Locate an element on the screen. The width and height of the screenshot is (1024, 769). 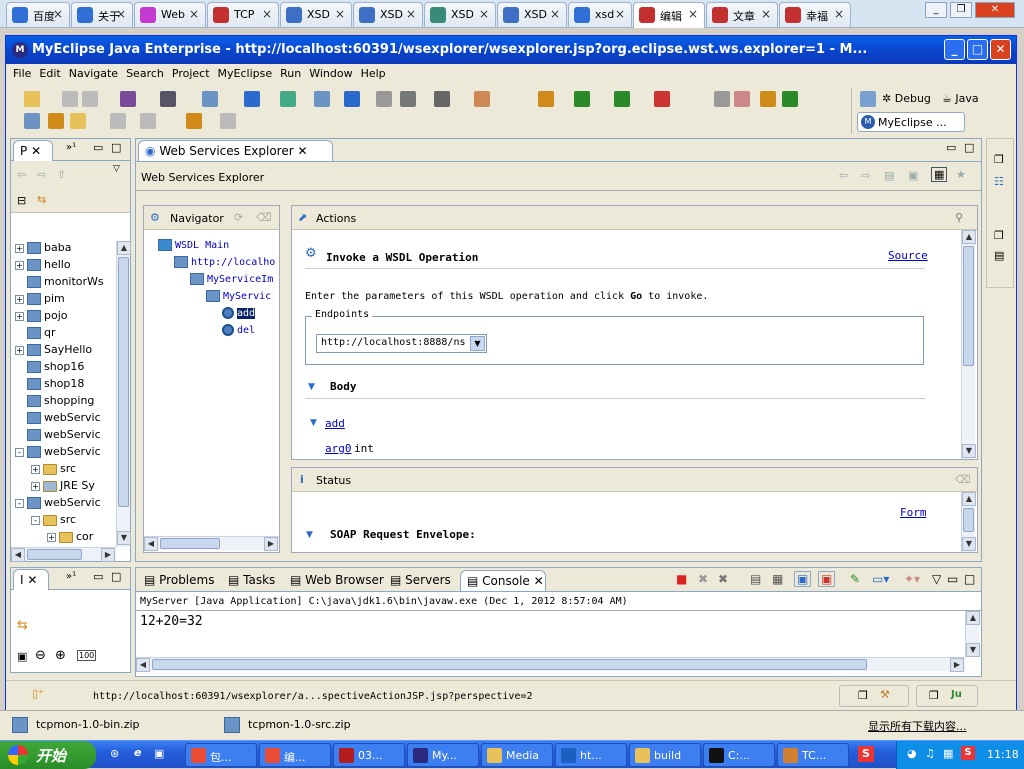
actions-vscroll: ▲ ▼ is located at coordinates (968, 344).